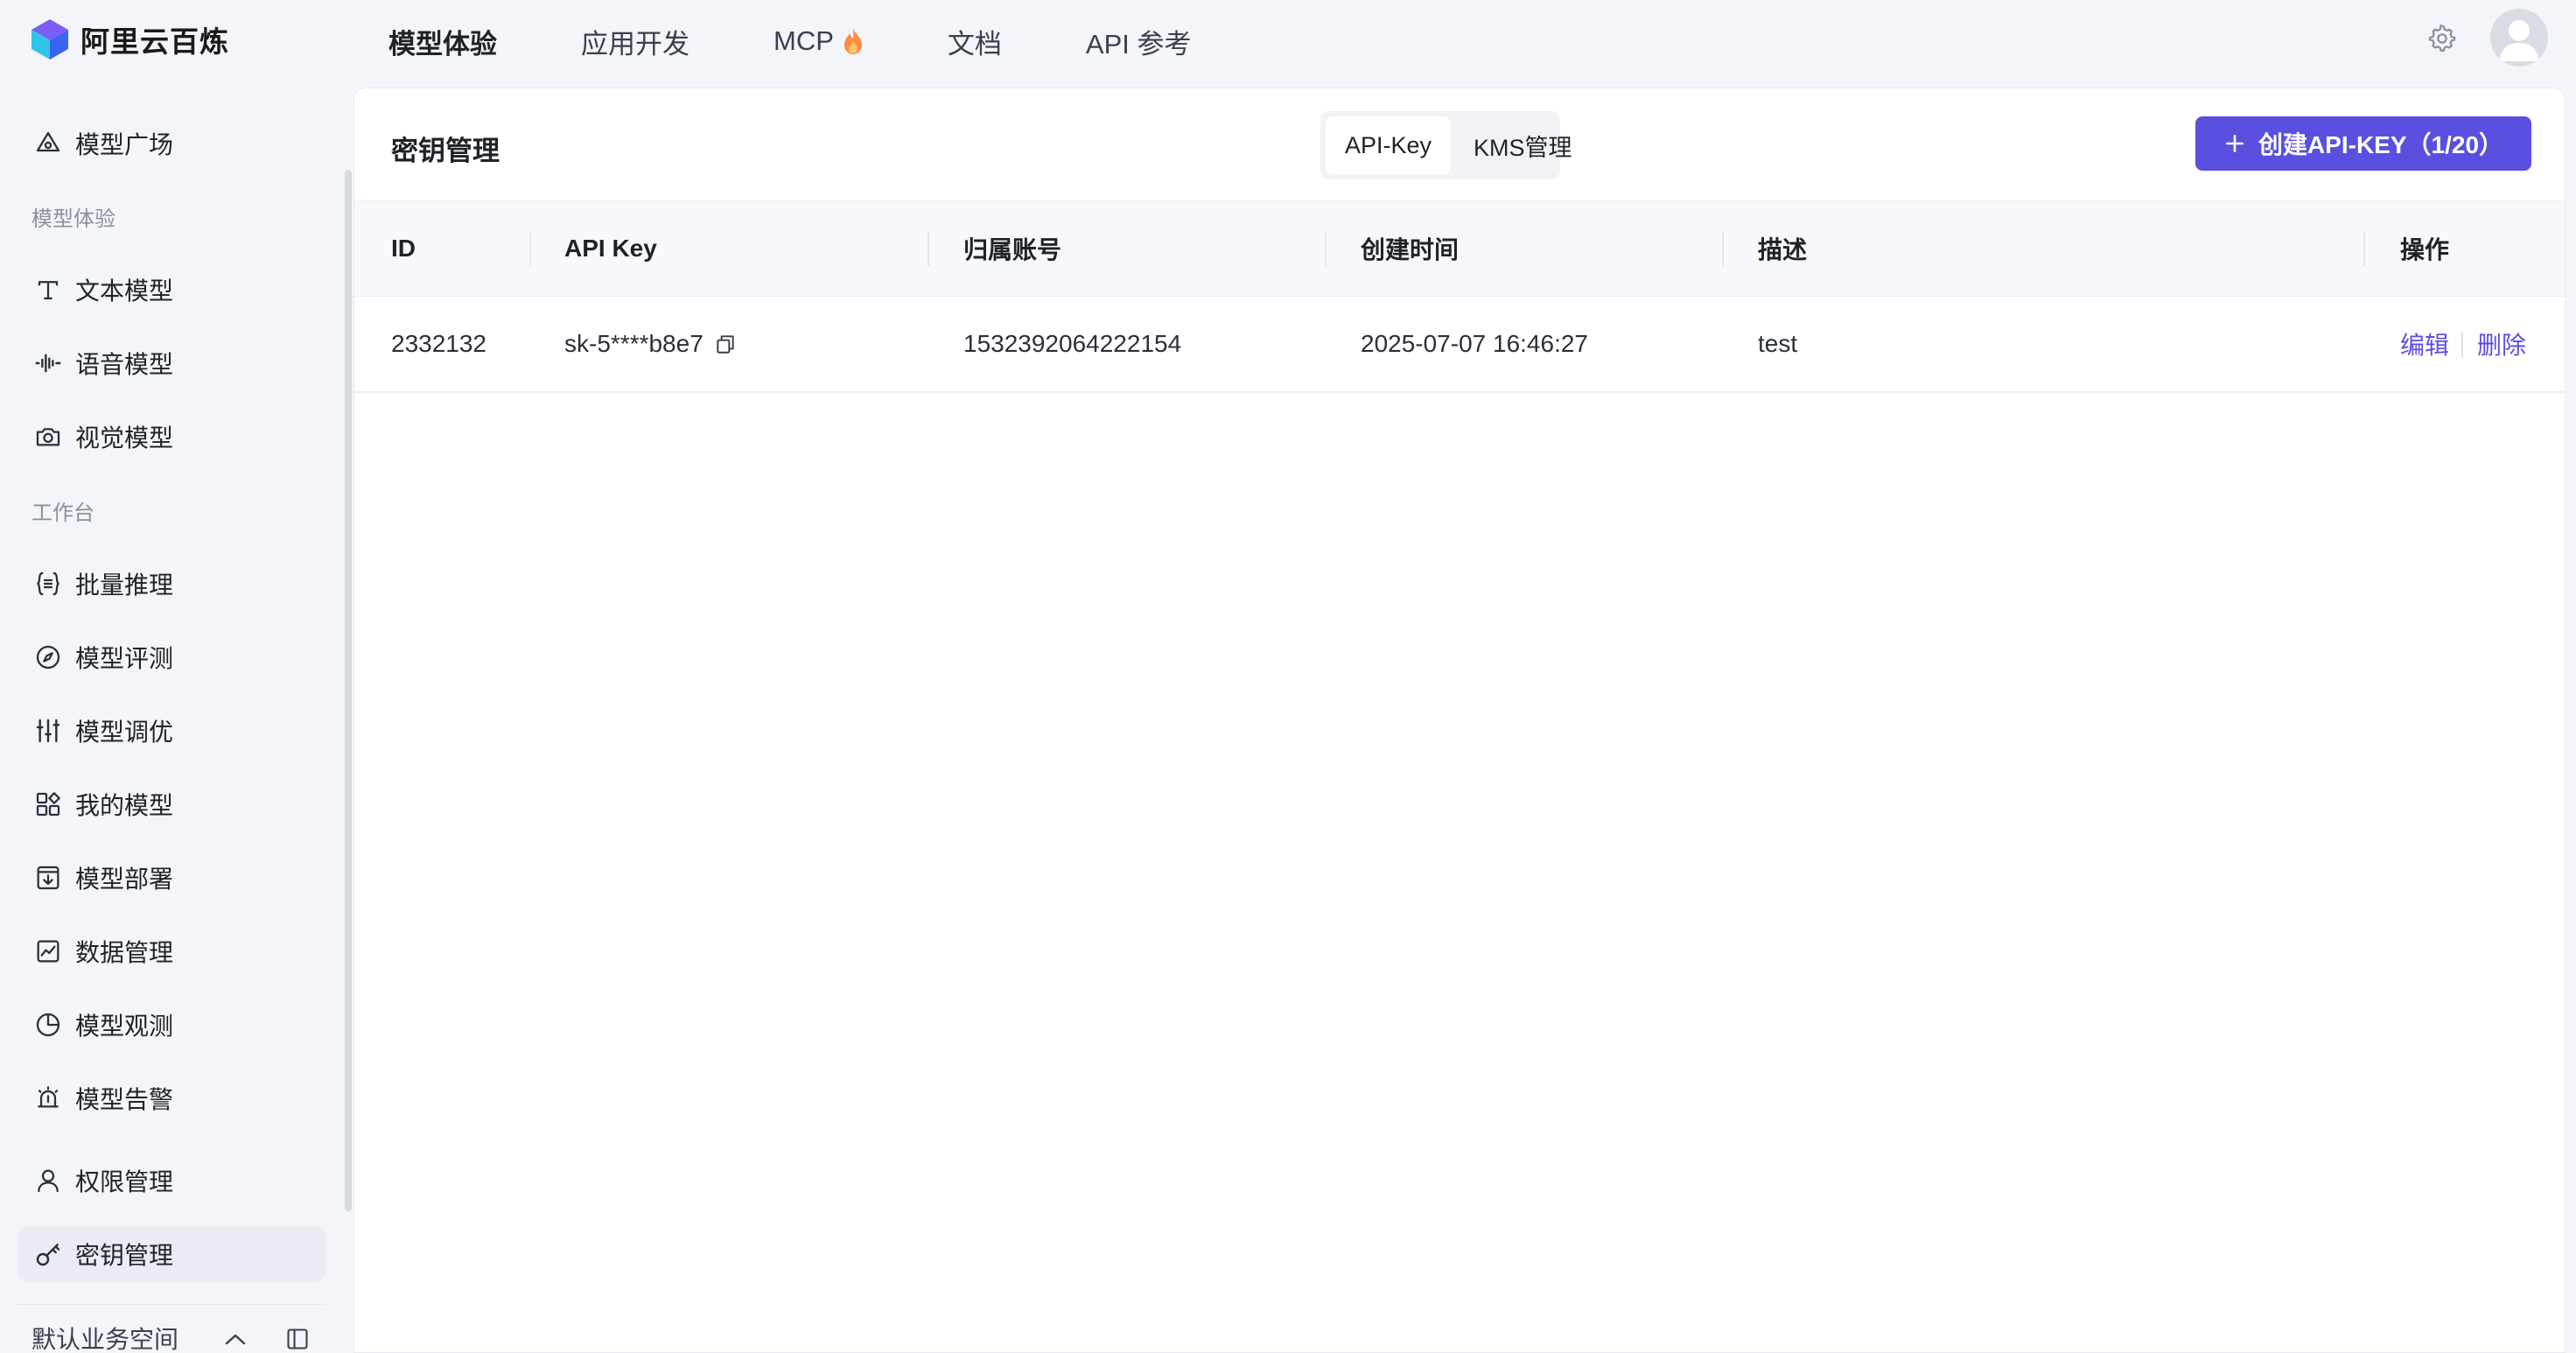 Image resolution: width=2576 pixels, height=1353 pixels. Describe the element at coordinates (48, 437) in the screenshot. I see `camera-icon` at that location.